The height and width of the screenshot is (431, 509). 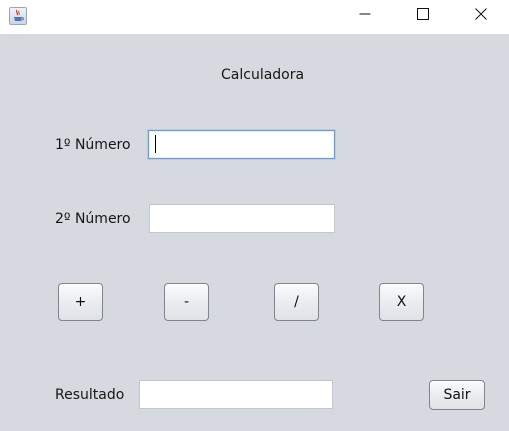 I want to click on number1-label: 1º Número, so click(x=93, y=145).